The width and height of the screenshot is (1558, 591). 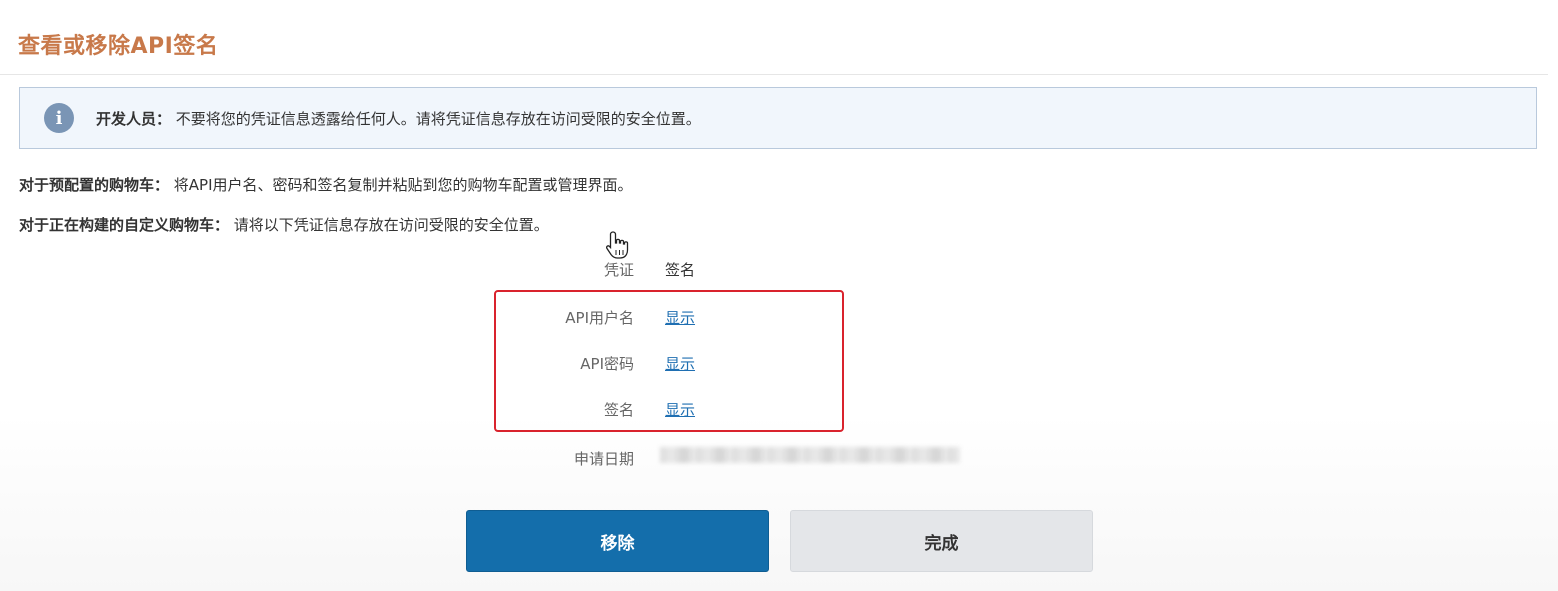 I want to click on credential-header: 凭证, so click(x=618, y=270).